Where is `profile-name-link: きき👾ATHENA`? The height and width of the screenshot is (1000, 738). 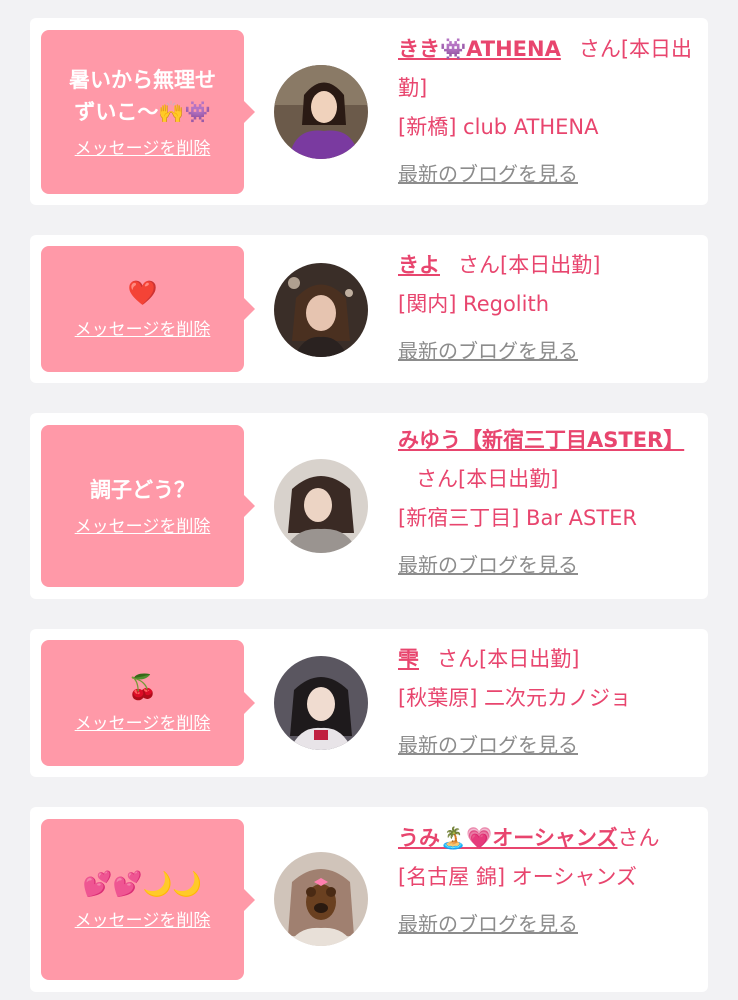
profile-name-link: きき👾ATHENA is located at coordinates (479, 49).